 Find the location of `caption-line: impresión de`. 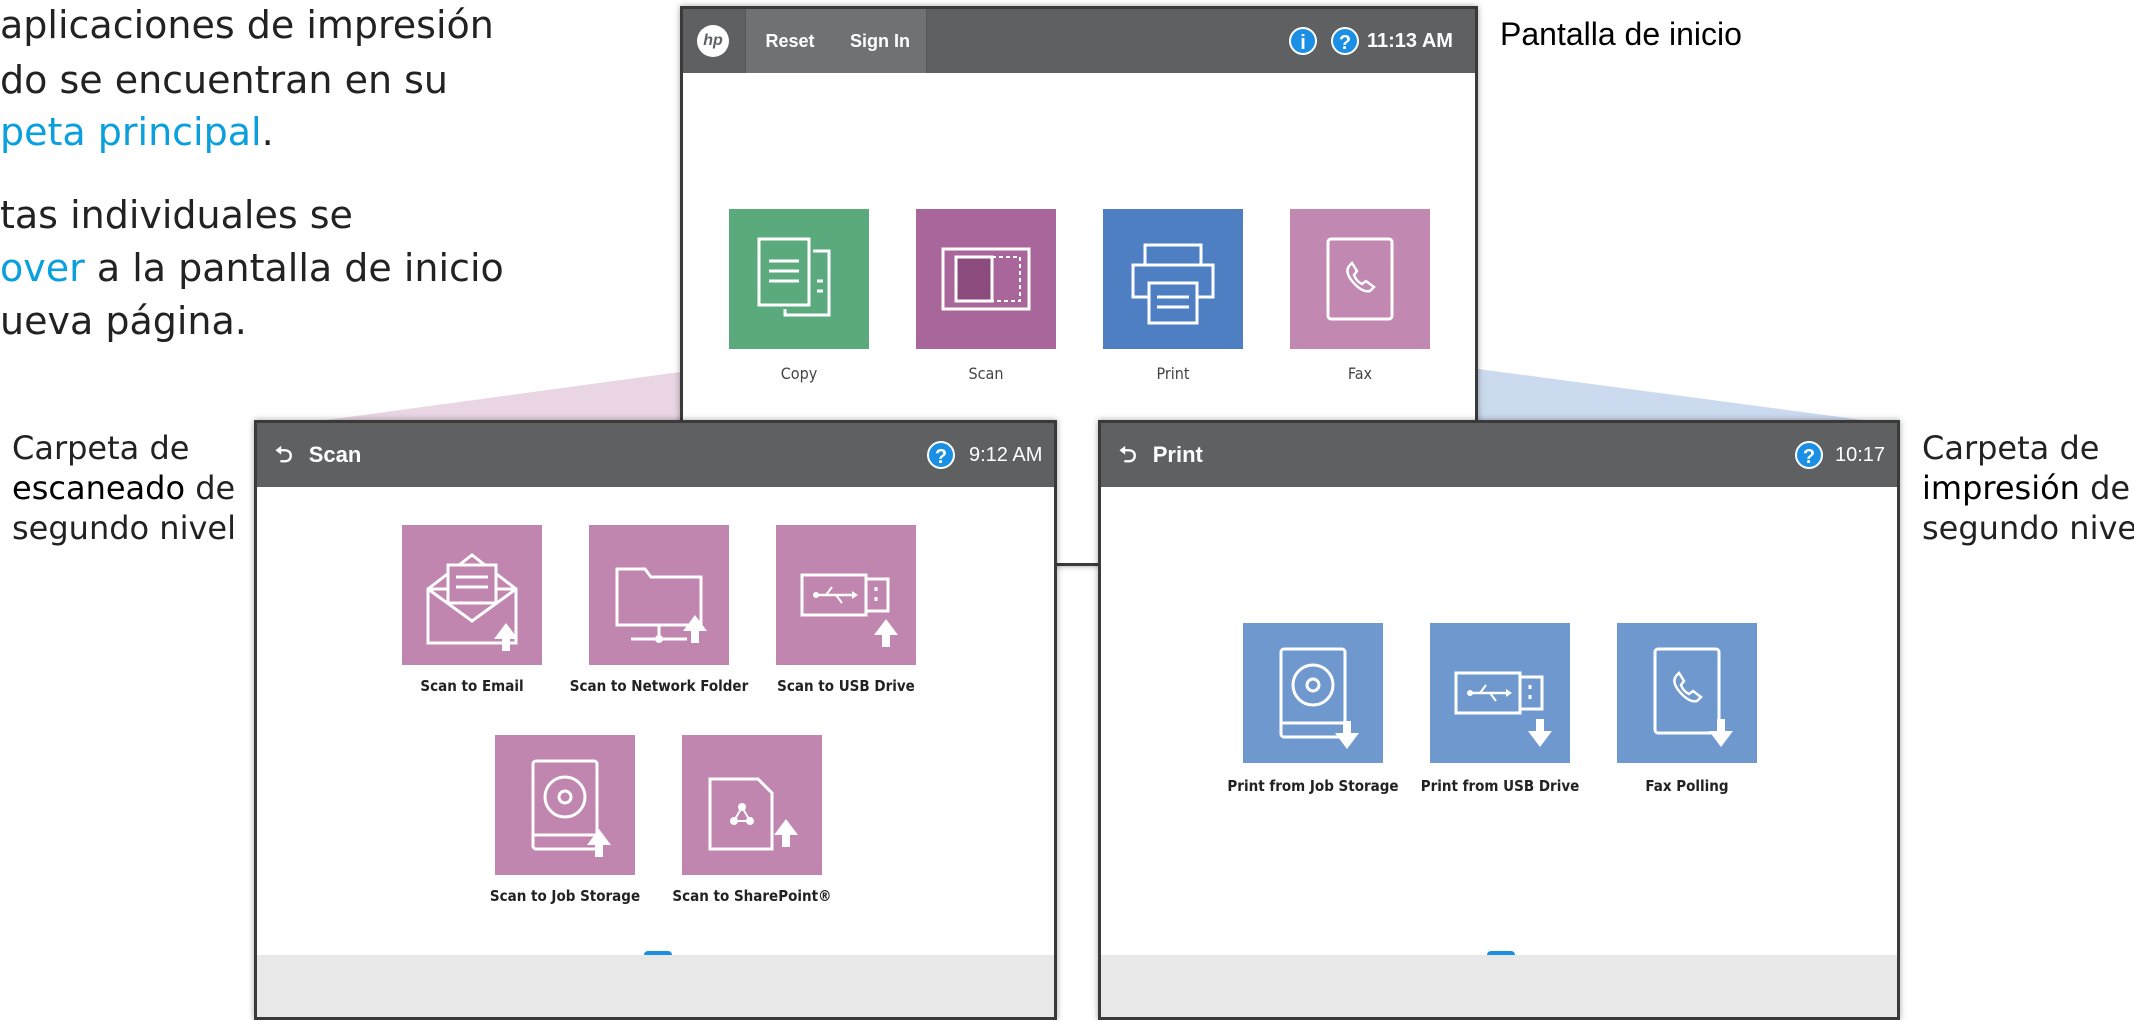

caption-line: impresión de is located at coordinates (2028, 488).